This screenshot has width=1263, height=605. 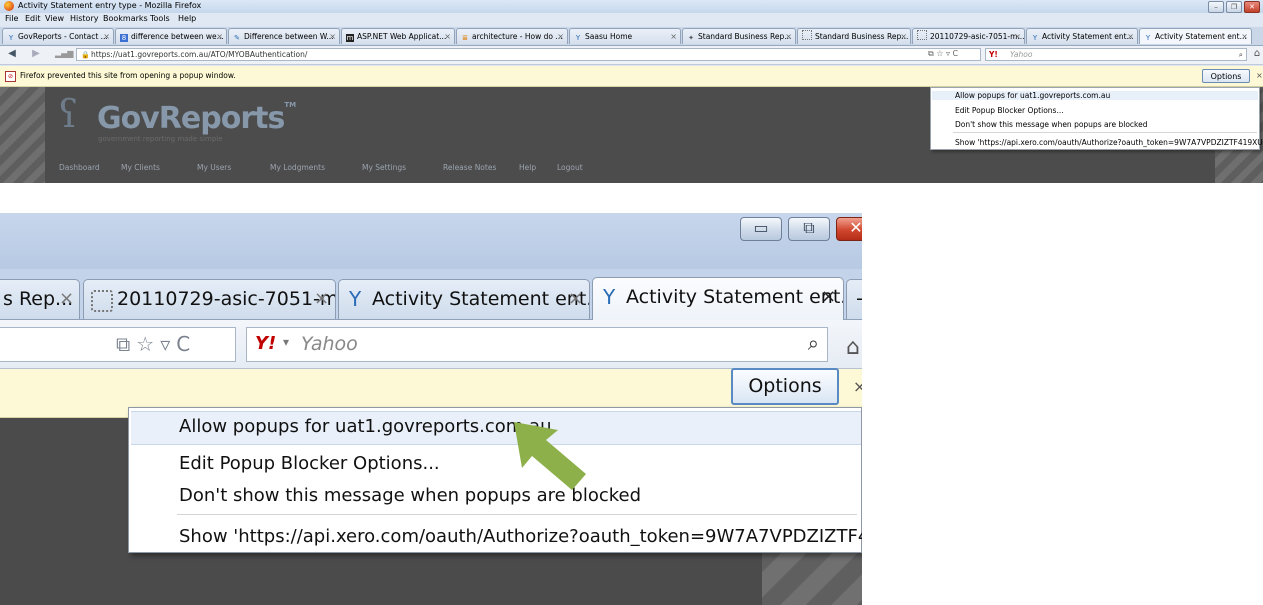 I want to click on sbr-icon: ✦, so click(x=691, y=38).